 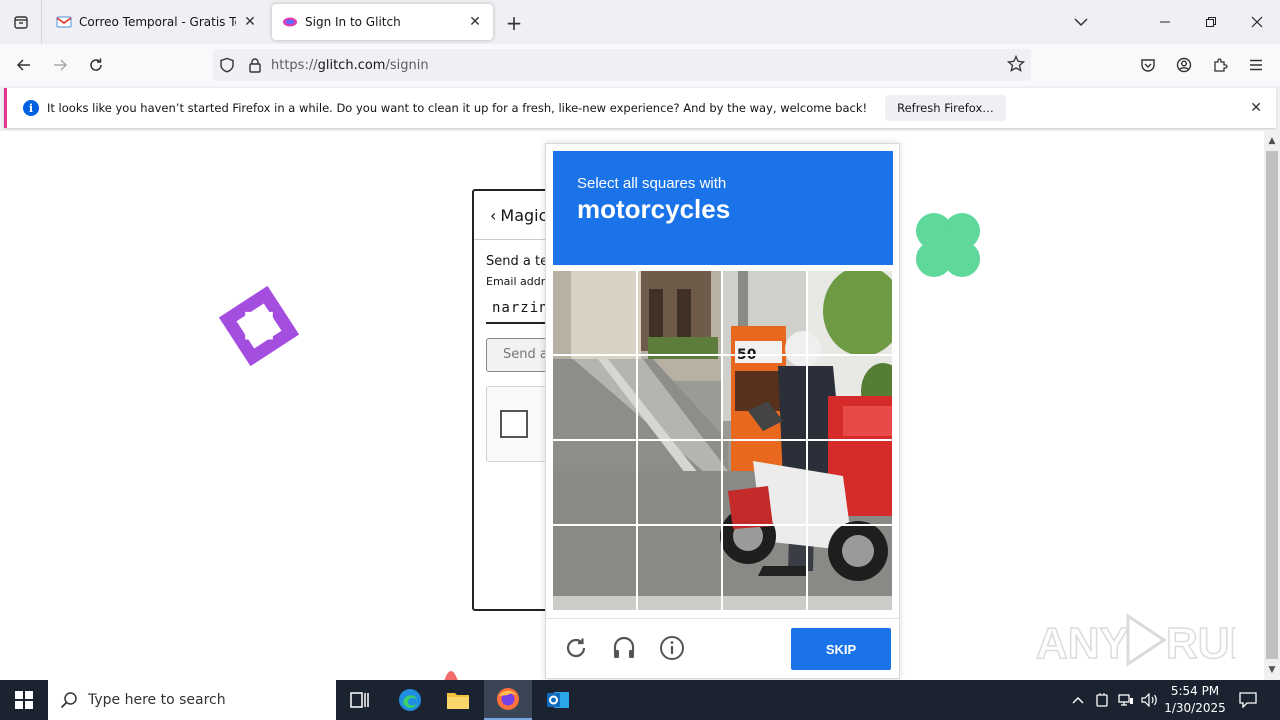 I want to click on prompt-target: motorcycles, so click(x=654, y=209).